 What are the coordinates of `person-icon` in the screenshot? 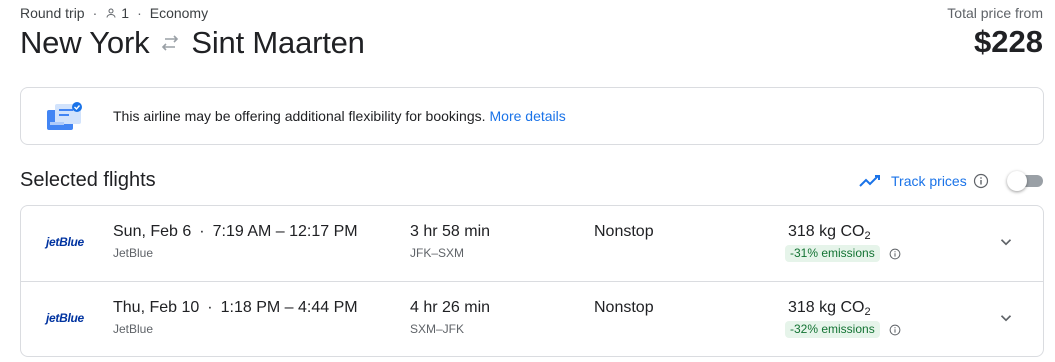 It's located at (111, 13).